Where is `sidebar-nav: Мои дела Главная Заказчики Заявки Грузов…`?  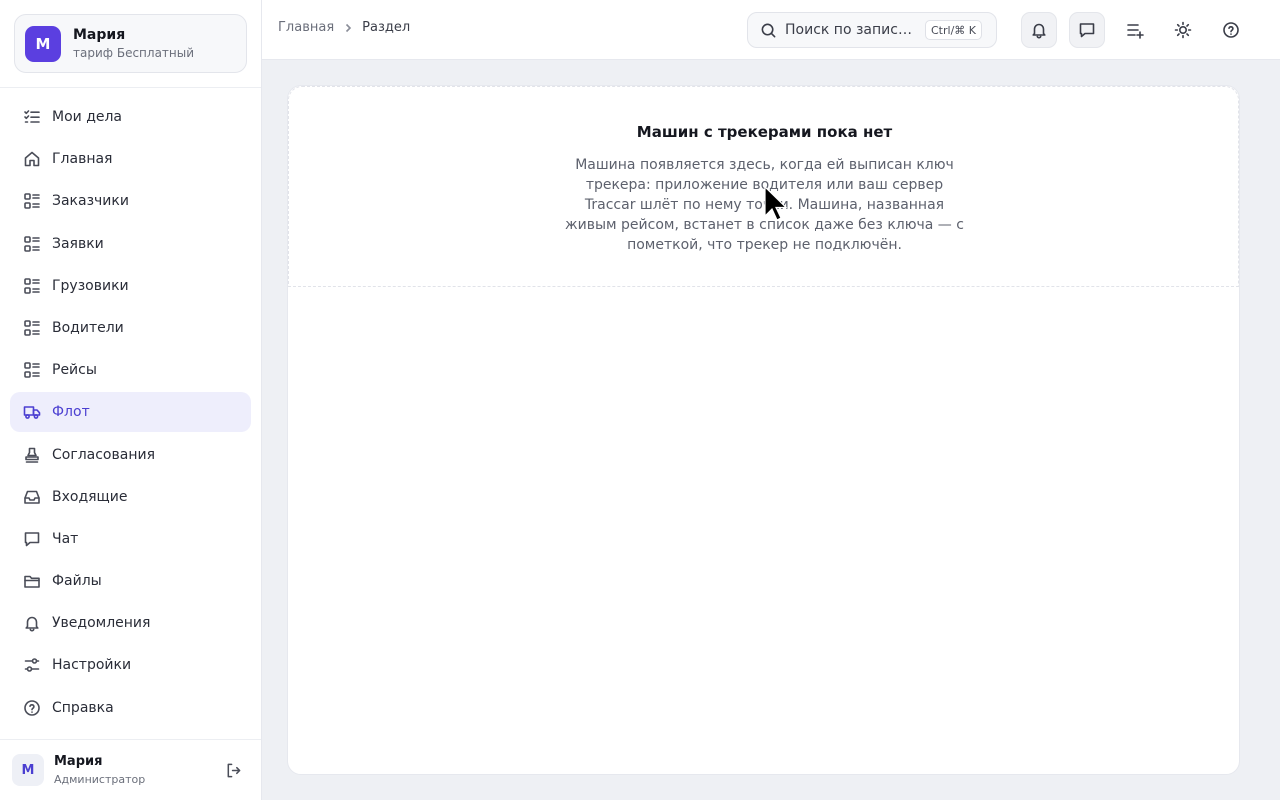 sidebar-nav: Мои дела Главная Заказчики Заявки Грузов… is located at coordinates (130, 413).